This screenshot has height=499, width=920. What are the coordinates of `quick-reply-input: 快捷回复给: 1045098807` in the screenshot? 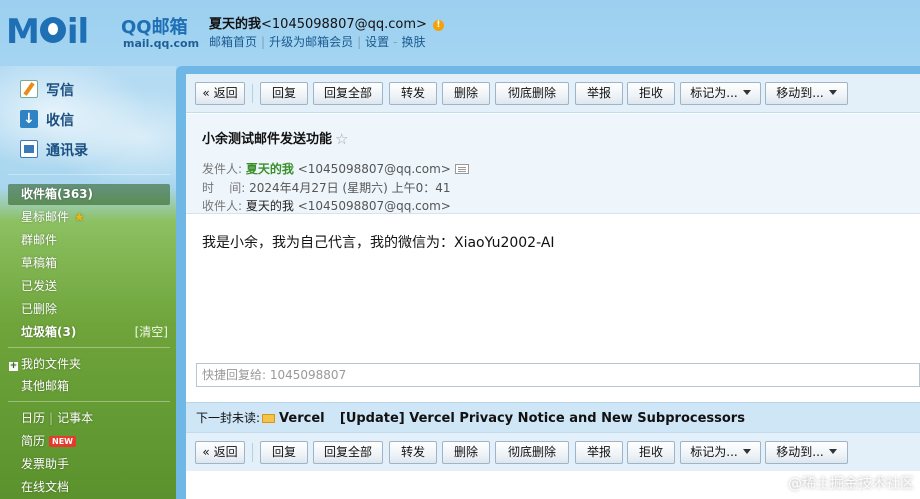 It's located at (558, 375).